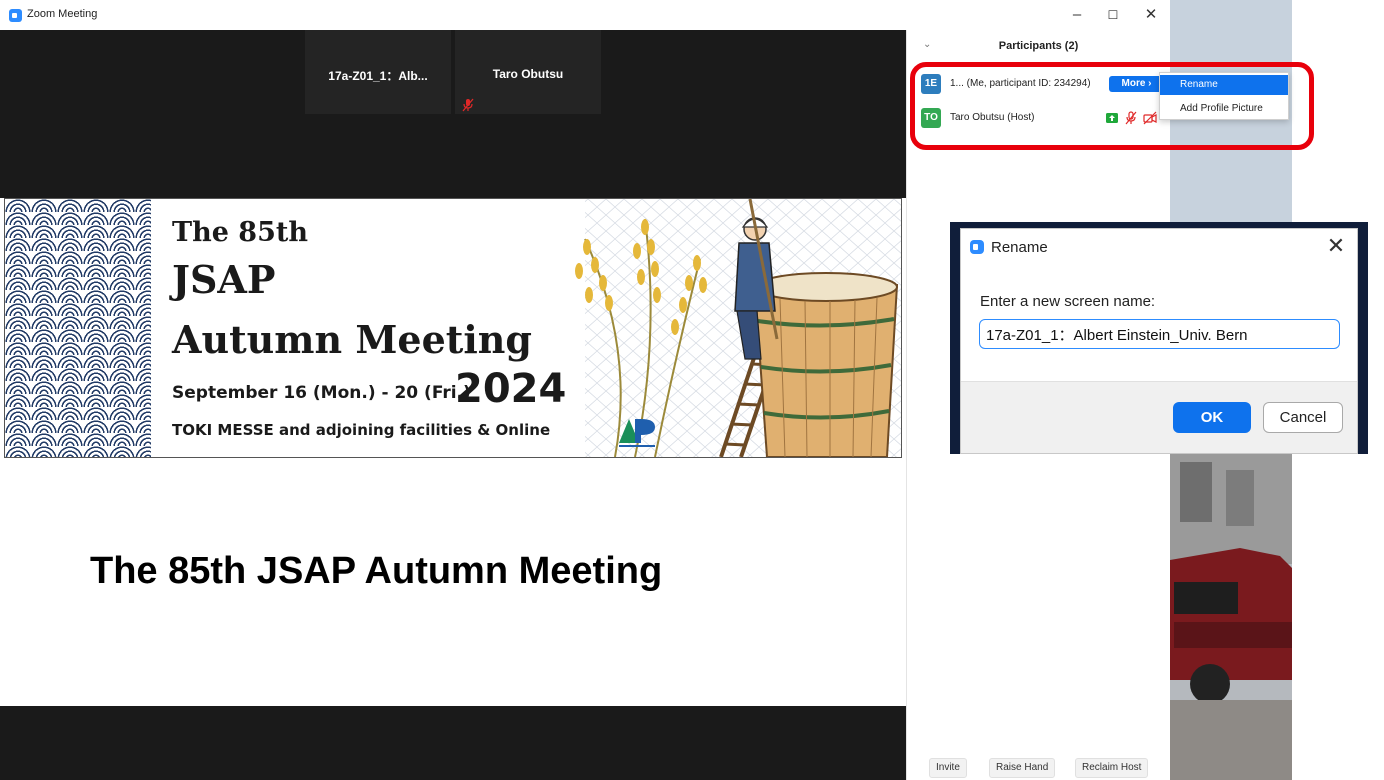 The image size is (1384, 780). I want to click on minimize-button: –, so click(1077, 15).